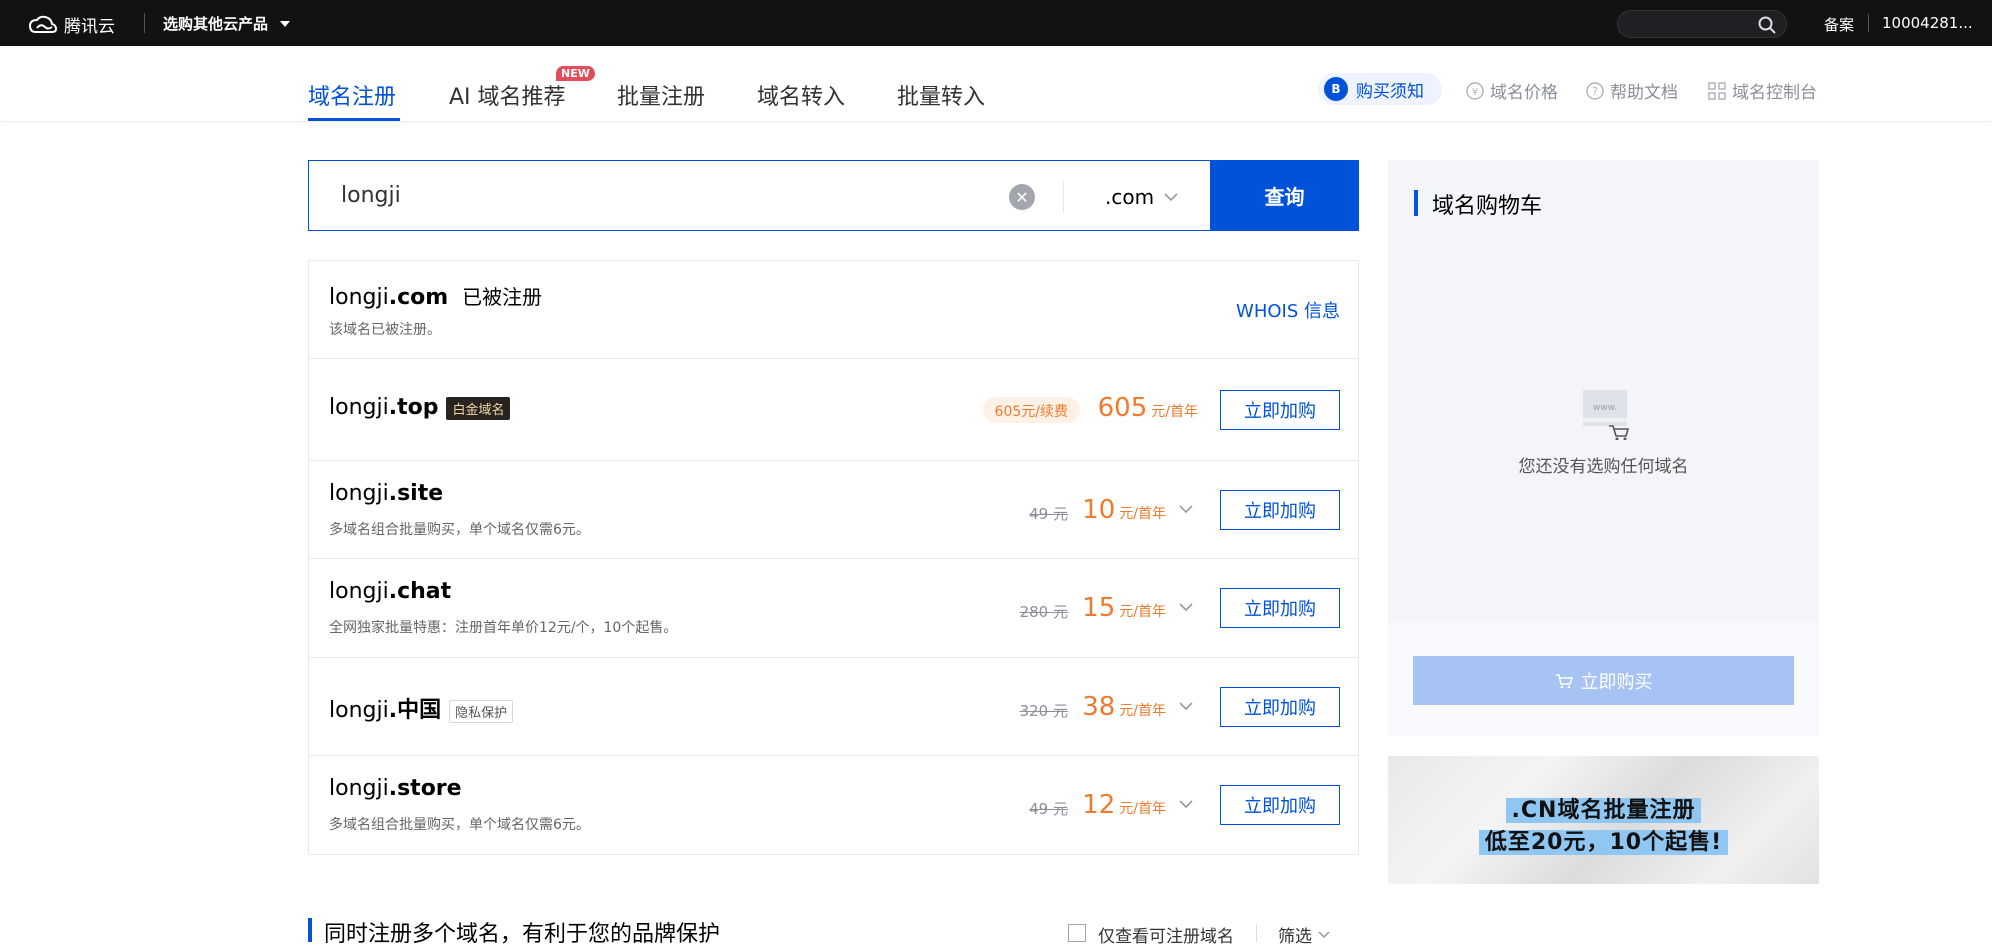 This screenshot has width=1992, height=948. I want to click on result-row-top: longji.top 白金域名 605元/续费 605 元/首年 立即加购, so click(833, 410).